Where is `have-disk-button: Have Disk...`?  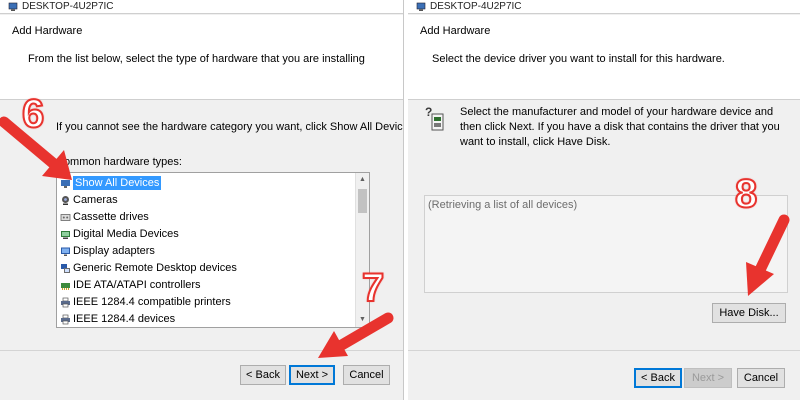 have-disk-button: Have Disk... is located at coordinates (749, 313).